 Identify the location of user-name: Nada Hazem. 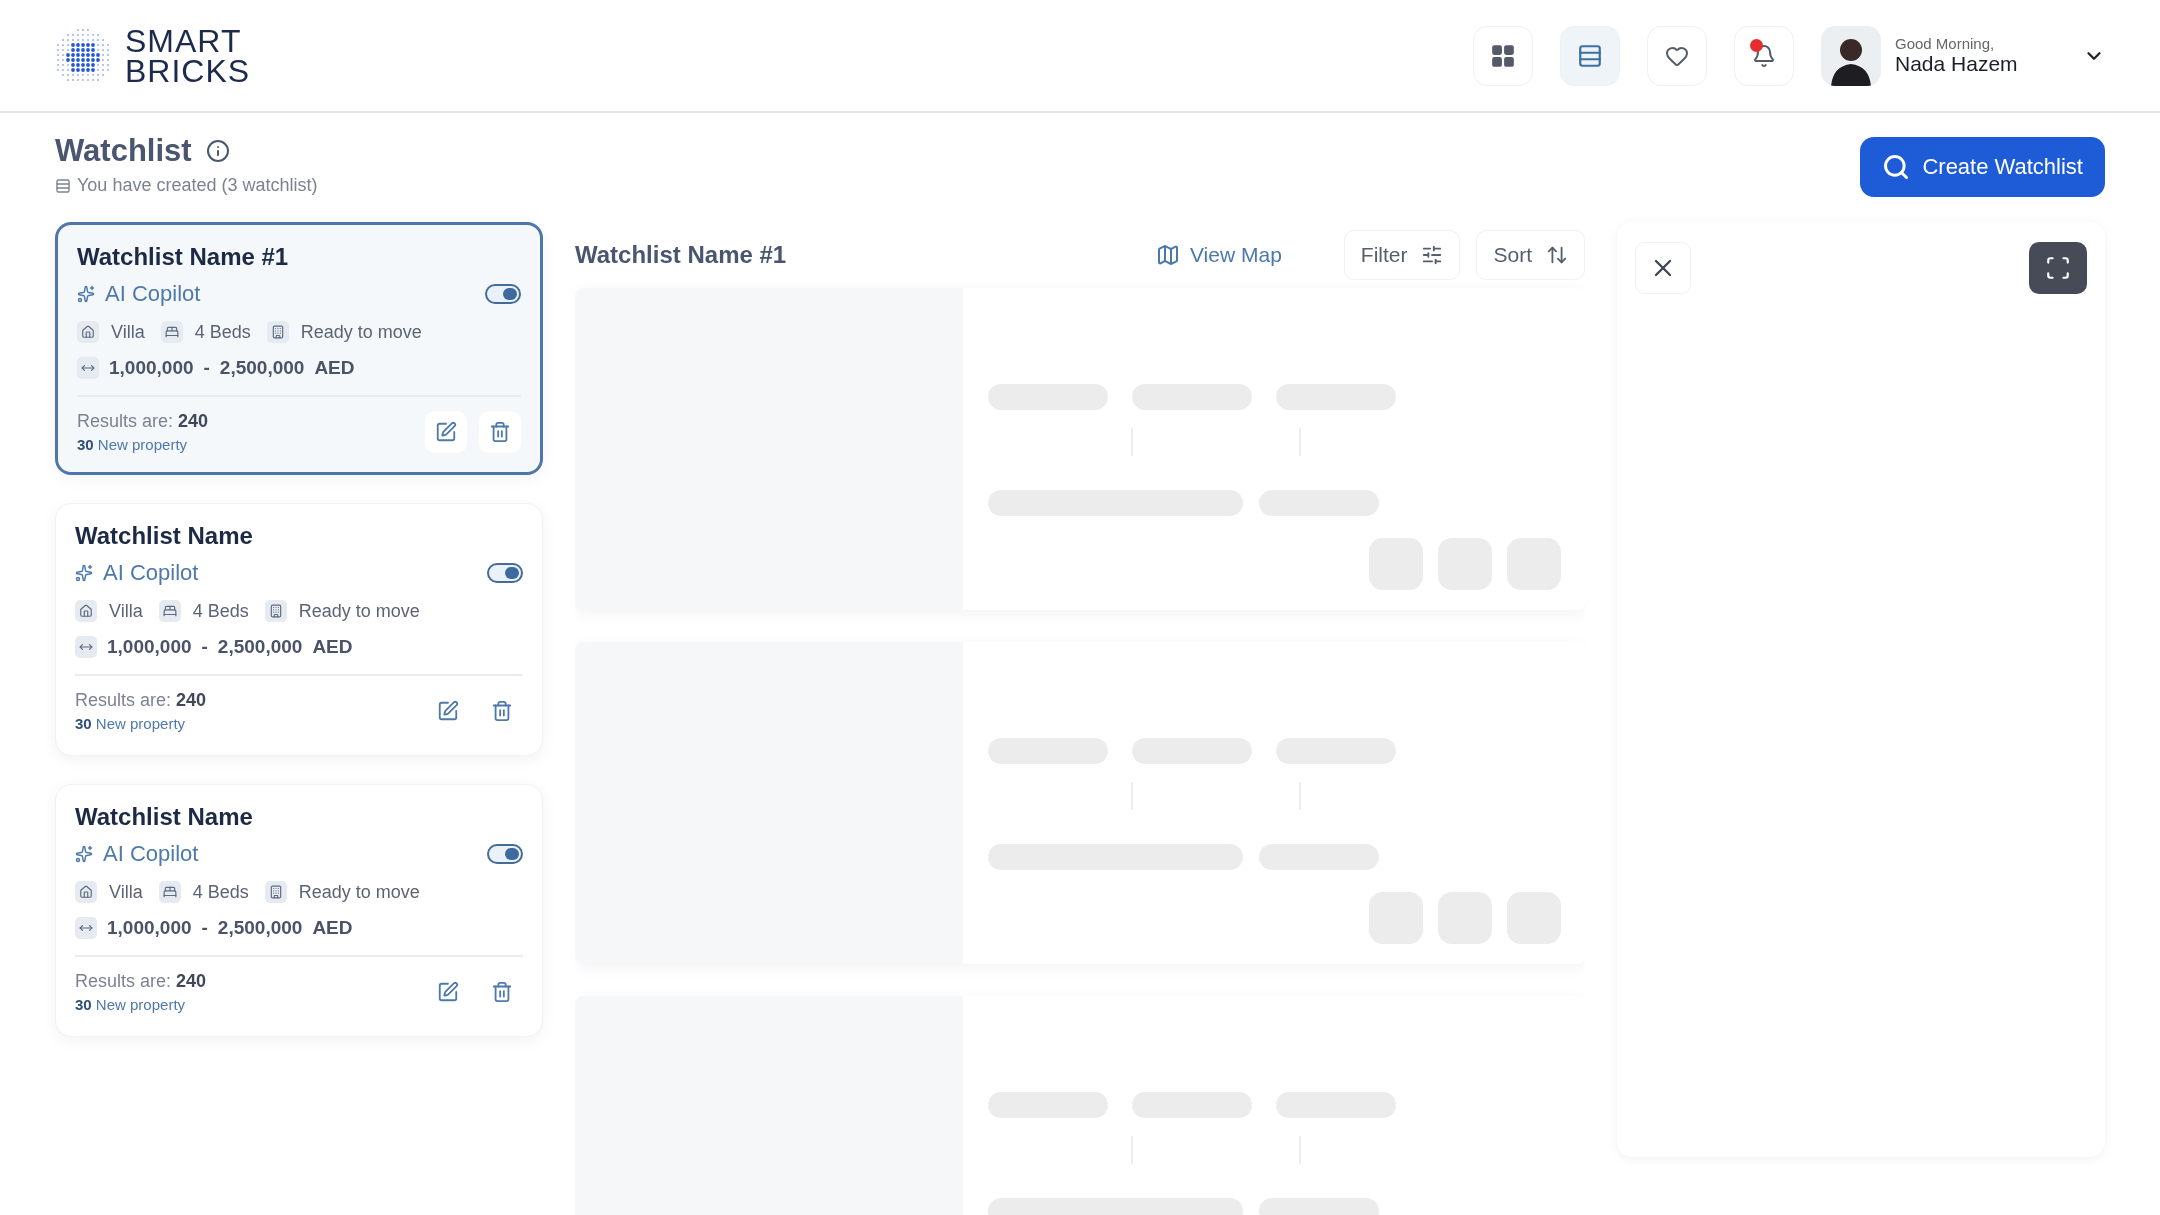
(1957, 64).